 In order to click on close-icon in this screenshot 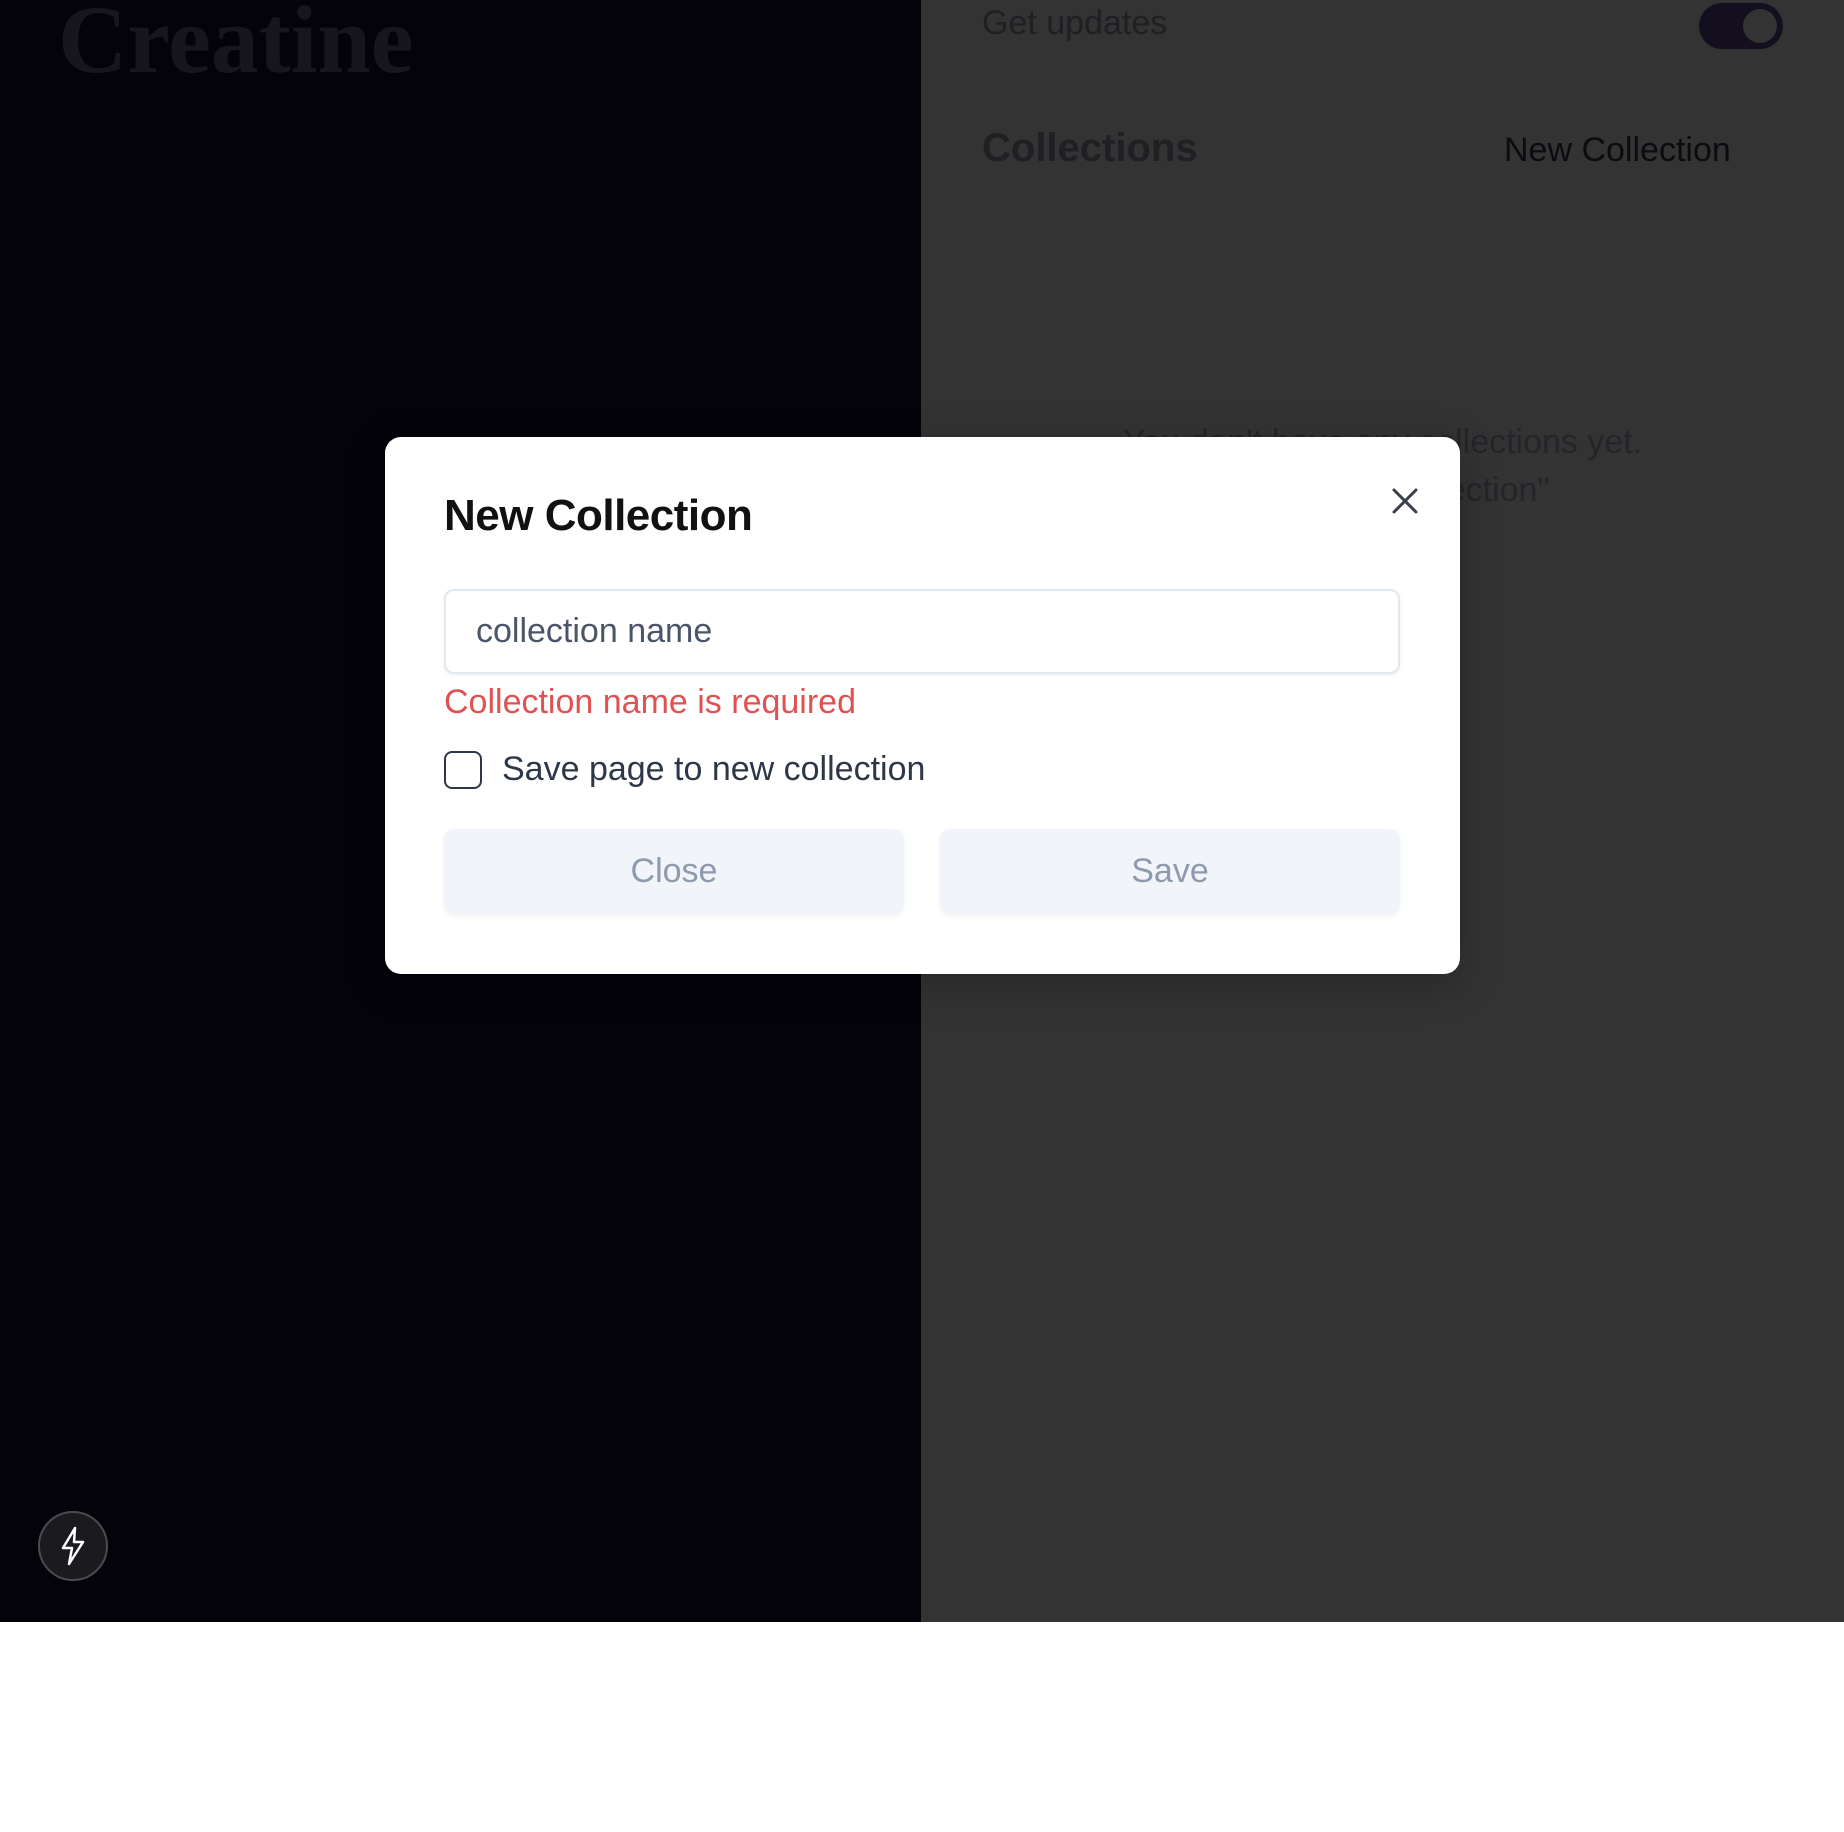, I will do `click(1405, 501)`.